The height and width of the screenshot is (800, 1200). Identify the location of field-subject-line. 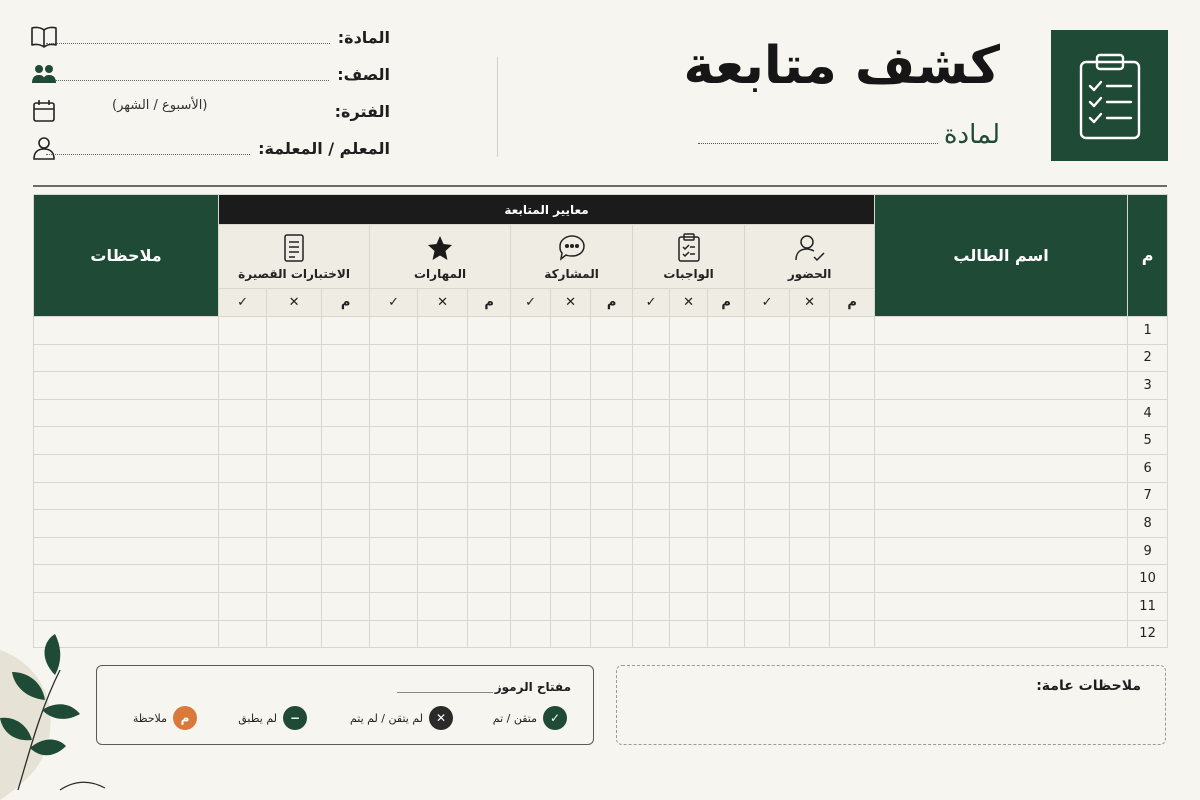
(188, 37).